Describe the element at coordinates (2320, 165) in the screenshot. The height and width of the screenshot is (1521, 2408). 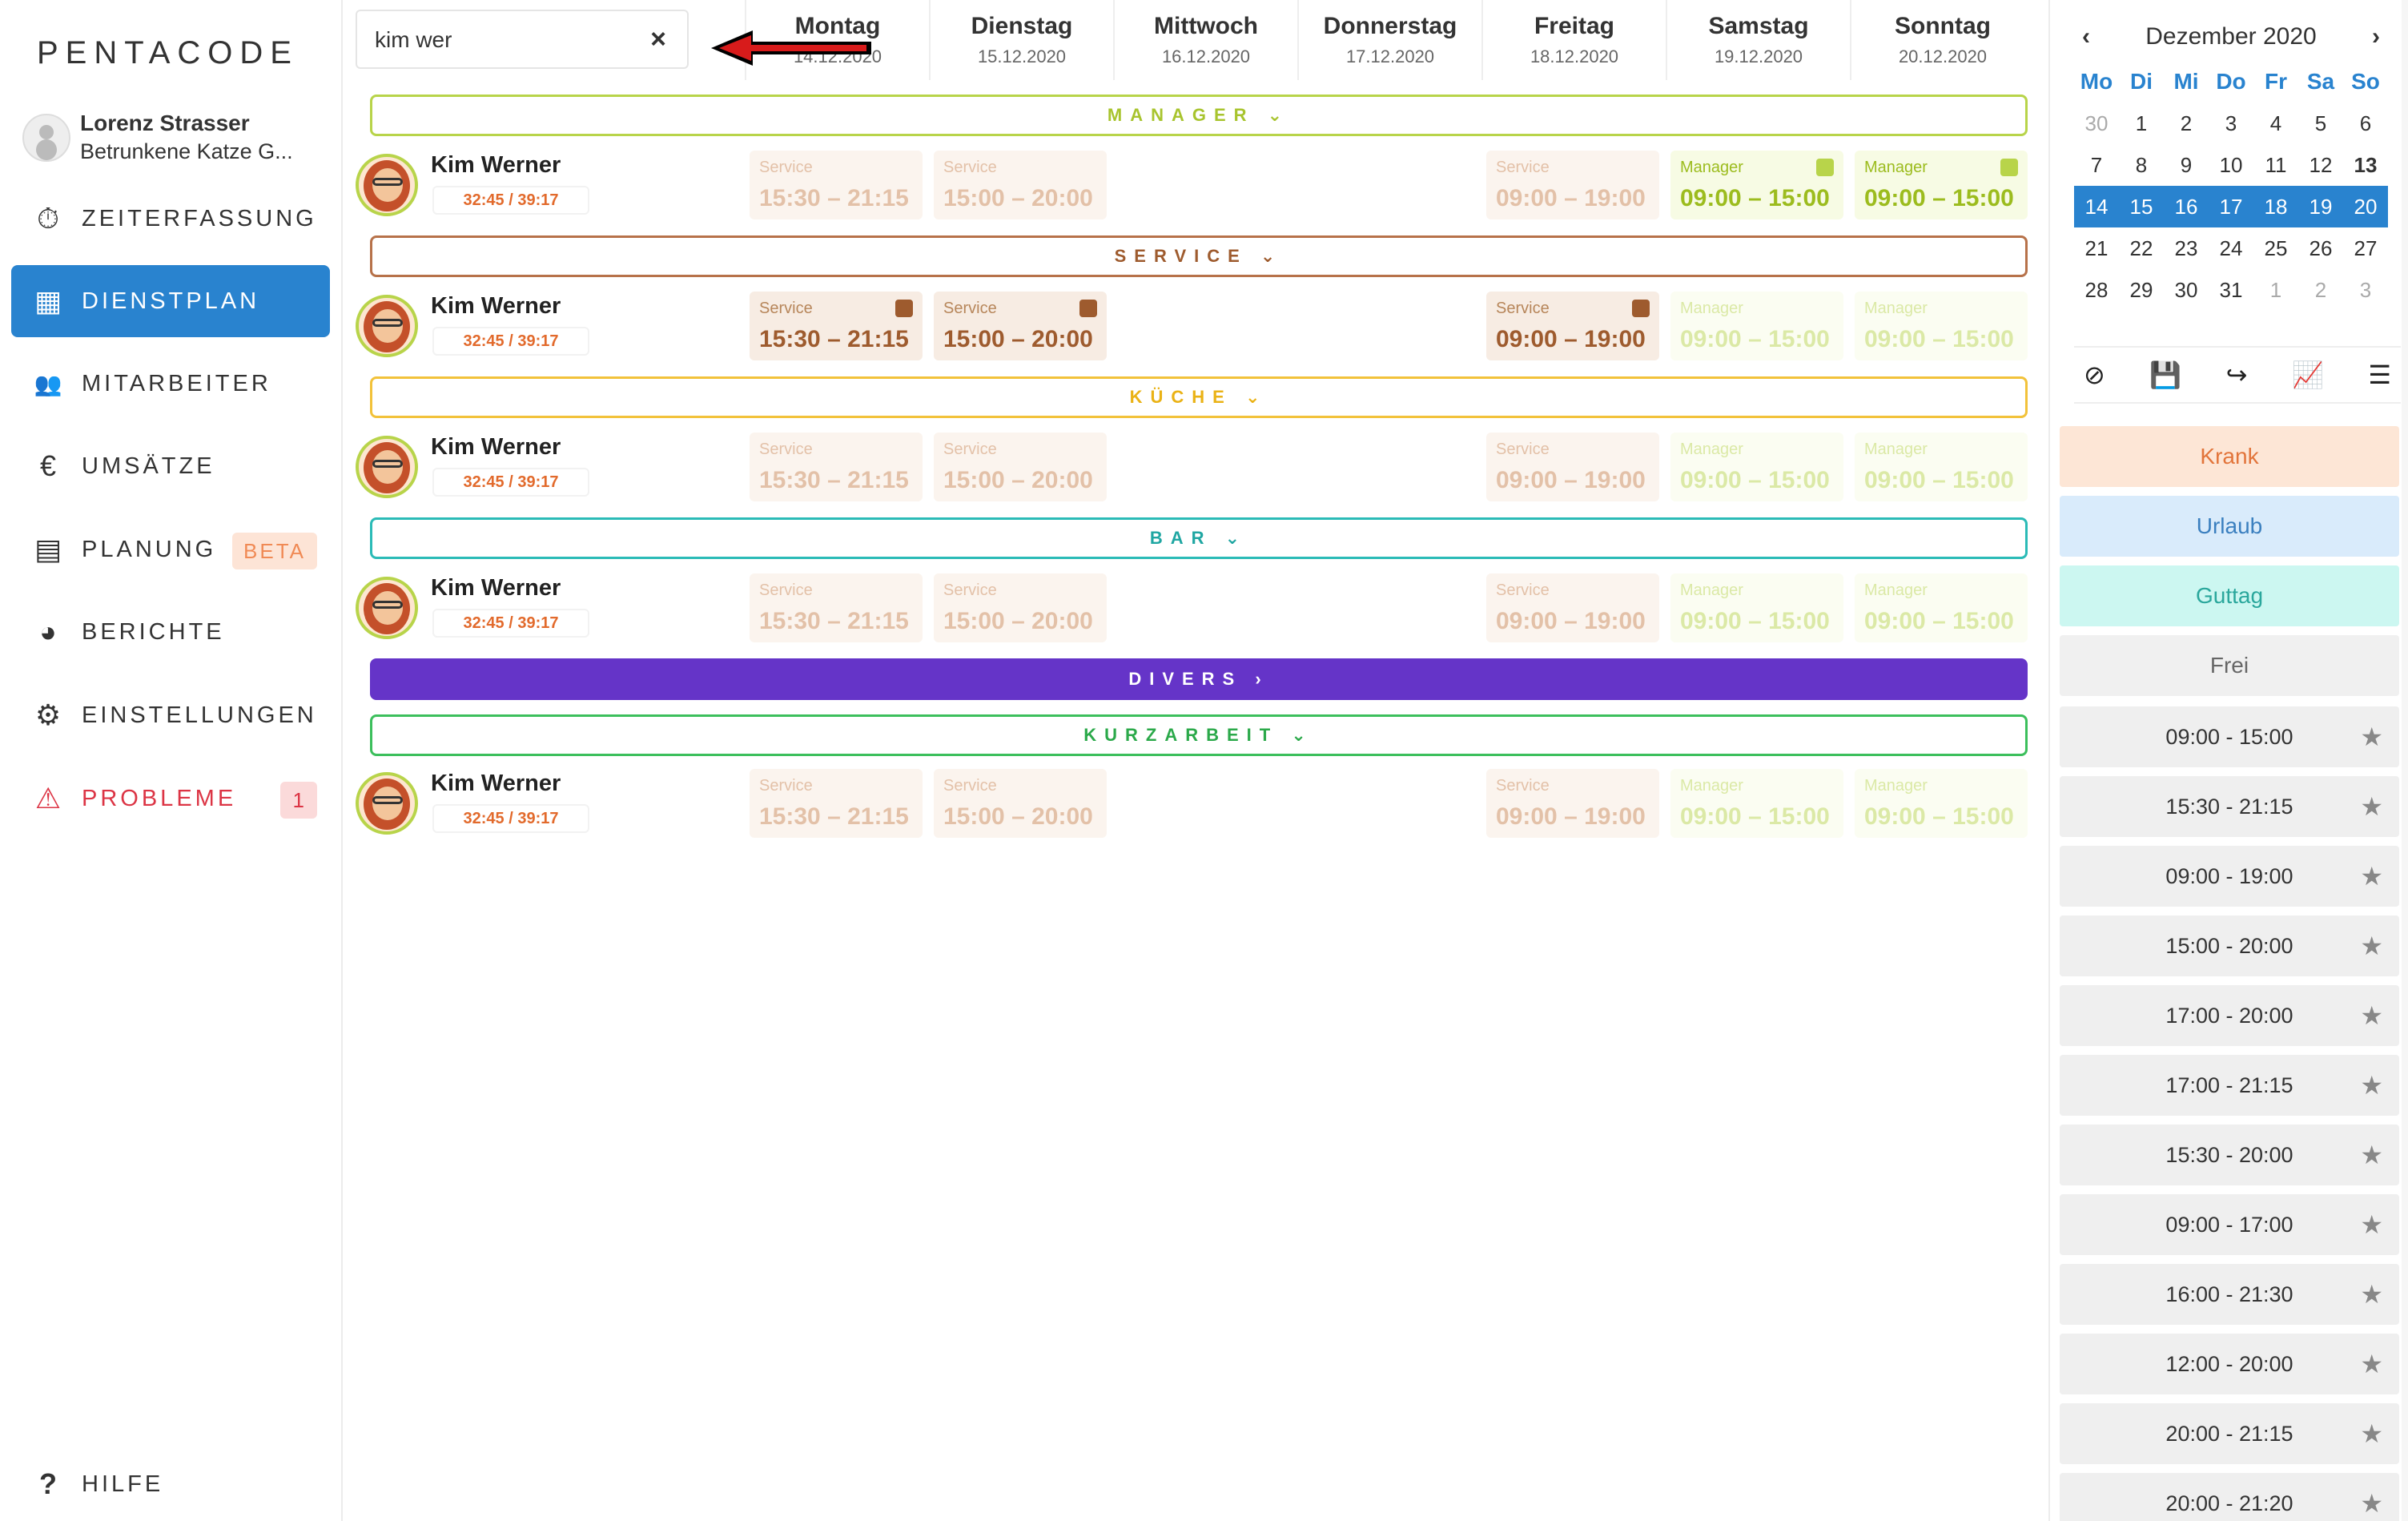
I see `calendar-day: 12` at that location.